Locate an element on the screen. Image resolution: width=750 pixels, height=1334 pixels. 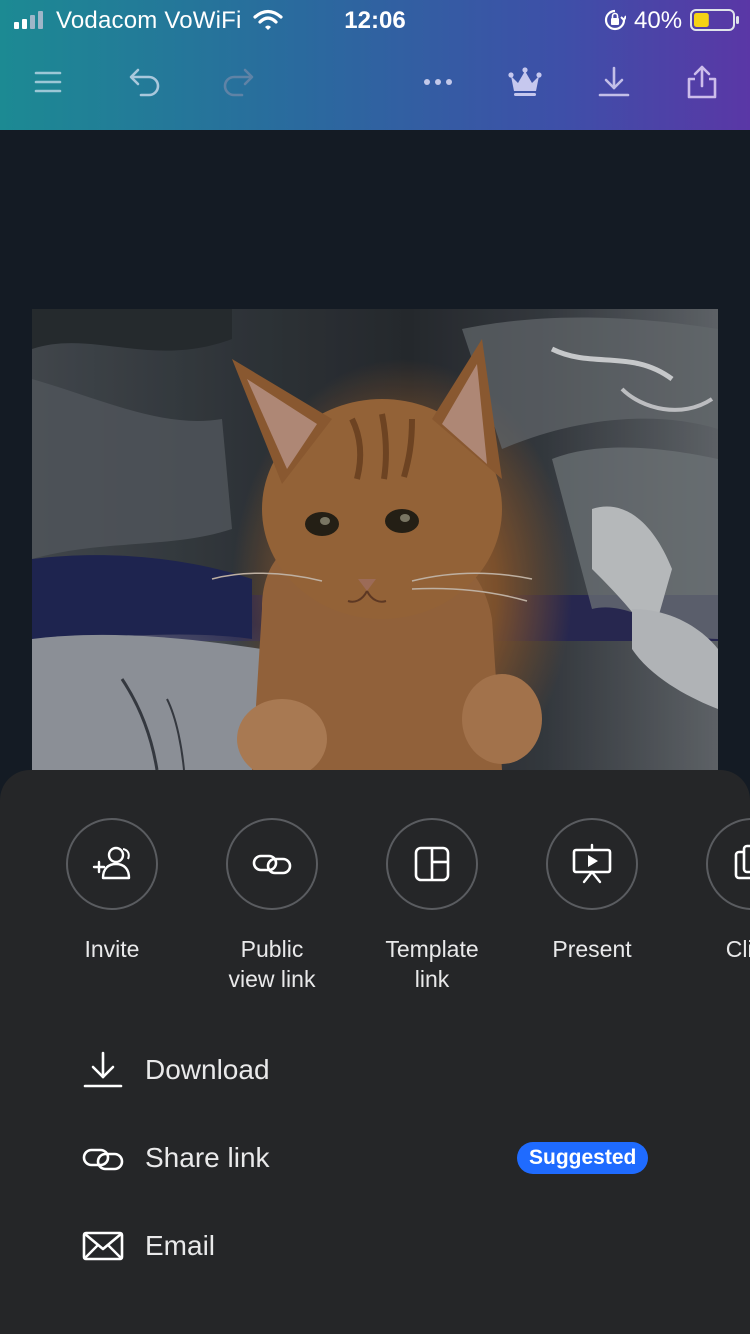
share-icon is located at coordinates (702, 82).